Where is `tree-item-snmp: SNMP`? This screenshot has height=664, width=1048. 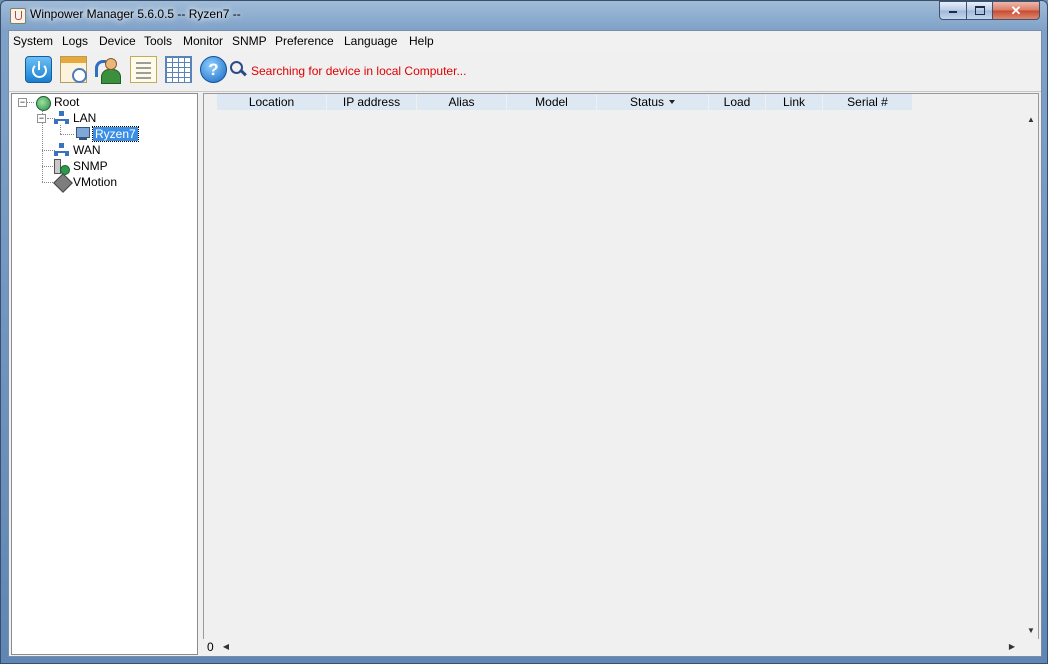 tree-item-snmp: SNMP is located at coordinates (90, 166).